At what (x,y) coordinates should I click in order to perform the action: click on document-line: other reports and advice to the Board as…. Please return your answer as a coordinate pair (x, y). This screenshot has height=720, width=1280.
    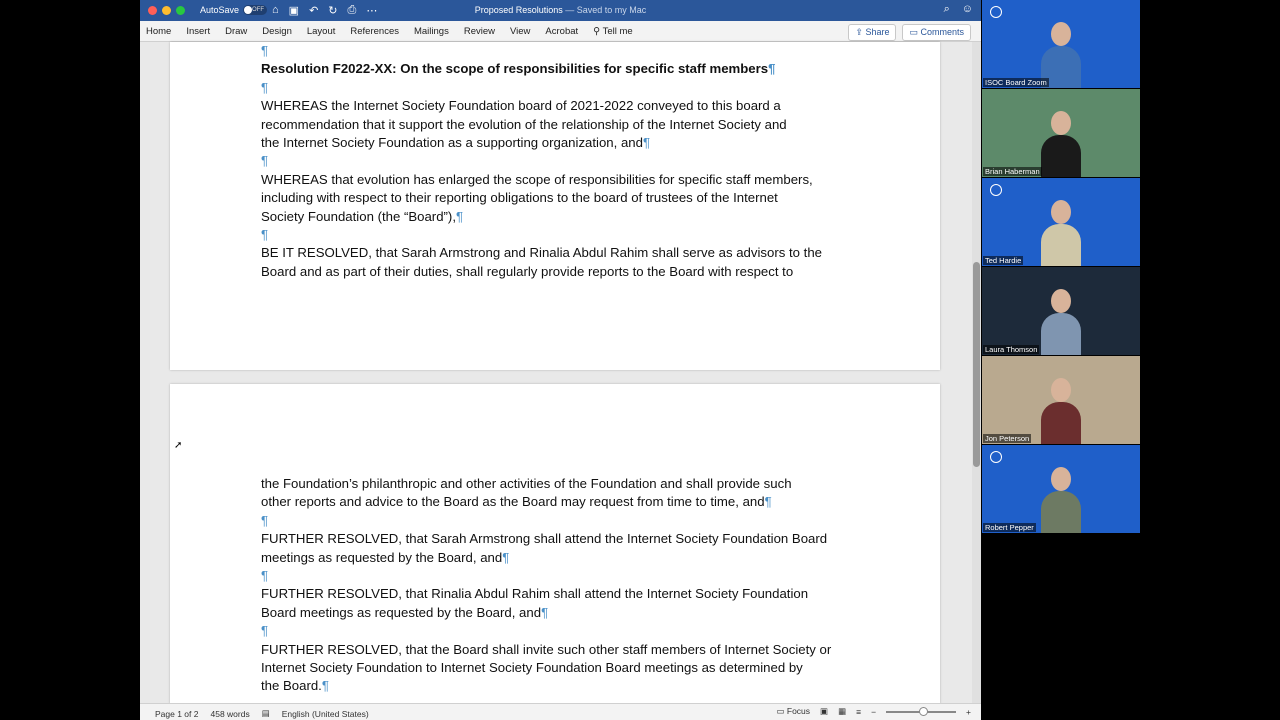
    Looking at the image, I should click on (561, 502).